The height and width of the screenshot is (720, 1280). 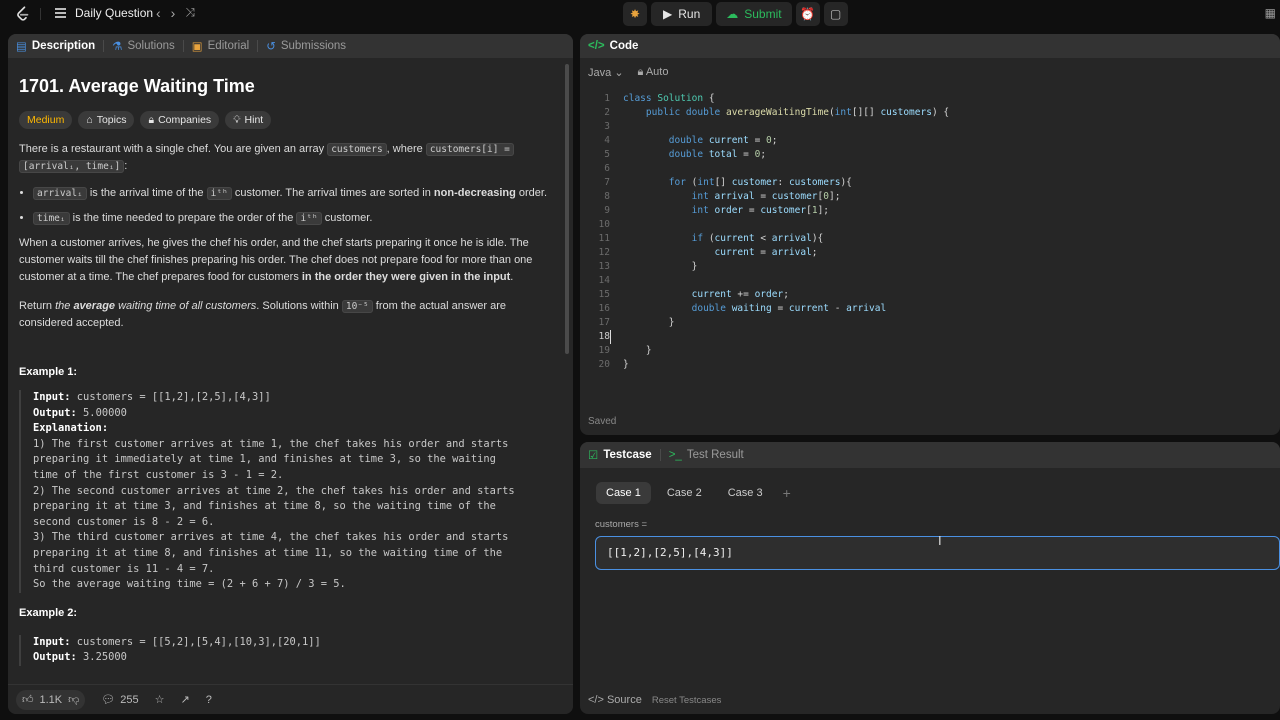 What do you see at coordinates (28, 699) in the screenshot?
I see `thumbs-up-icon: 👍︎` at bounding box center [28, 699].